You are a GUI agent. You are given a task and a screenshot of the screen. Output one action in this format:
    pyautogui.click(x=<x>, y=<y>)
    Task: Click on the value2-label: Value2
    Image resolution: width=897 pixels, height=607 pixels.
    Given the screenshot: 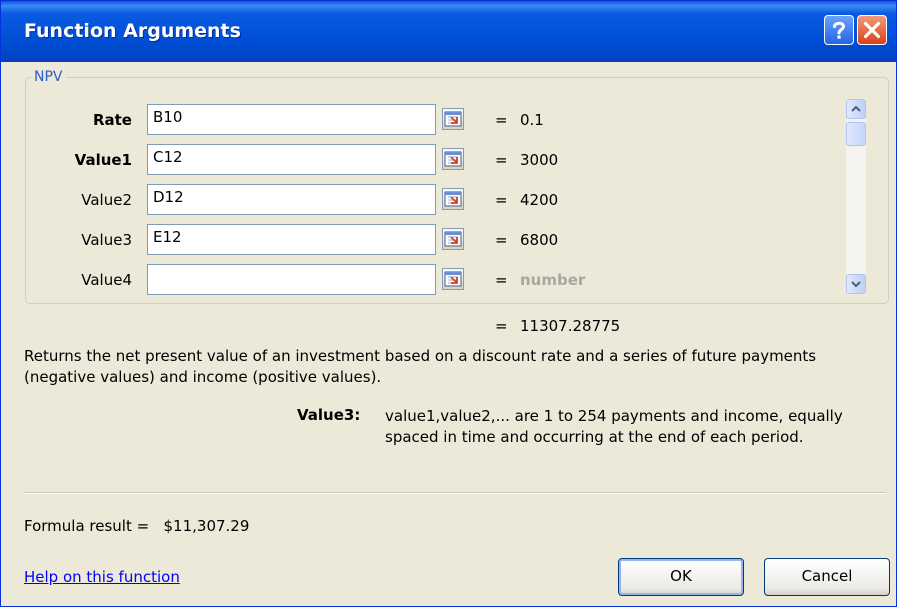 What is the action you would take?
    pyautogui.click(x=106, y=200)
    